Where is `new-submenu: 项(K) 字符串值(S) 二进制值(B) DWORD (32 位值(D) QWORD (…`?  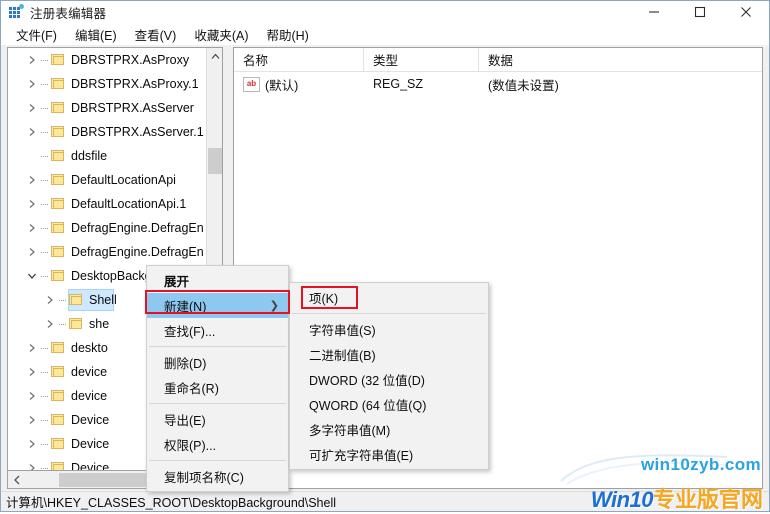
new-submenu: 项(K) 字符串值(S) 二进制值(B) DWORD (32 位值(D) QWORD (… is located at coordinates (389, 376).